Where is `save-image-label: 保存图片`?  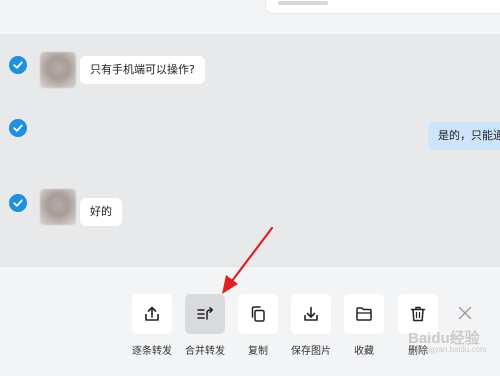
save-image-label: 保存图片 is located at coordinates (311, 351).